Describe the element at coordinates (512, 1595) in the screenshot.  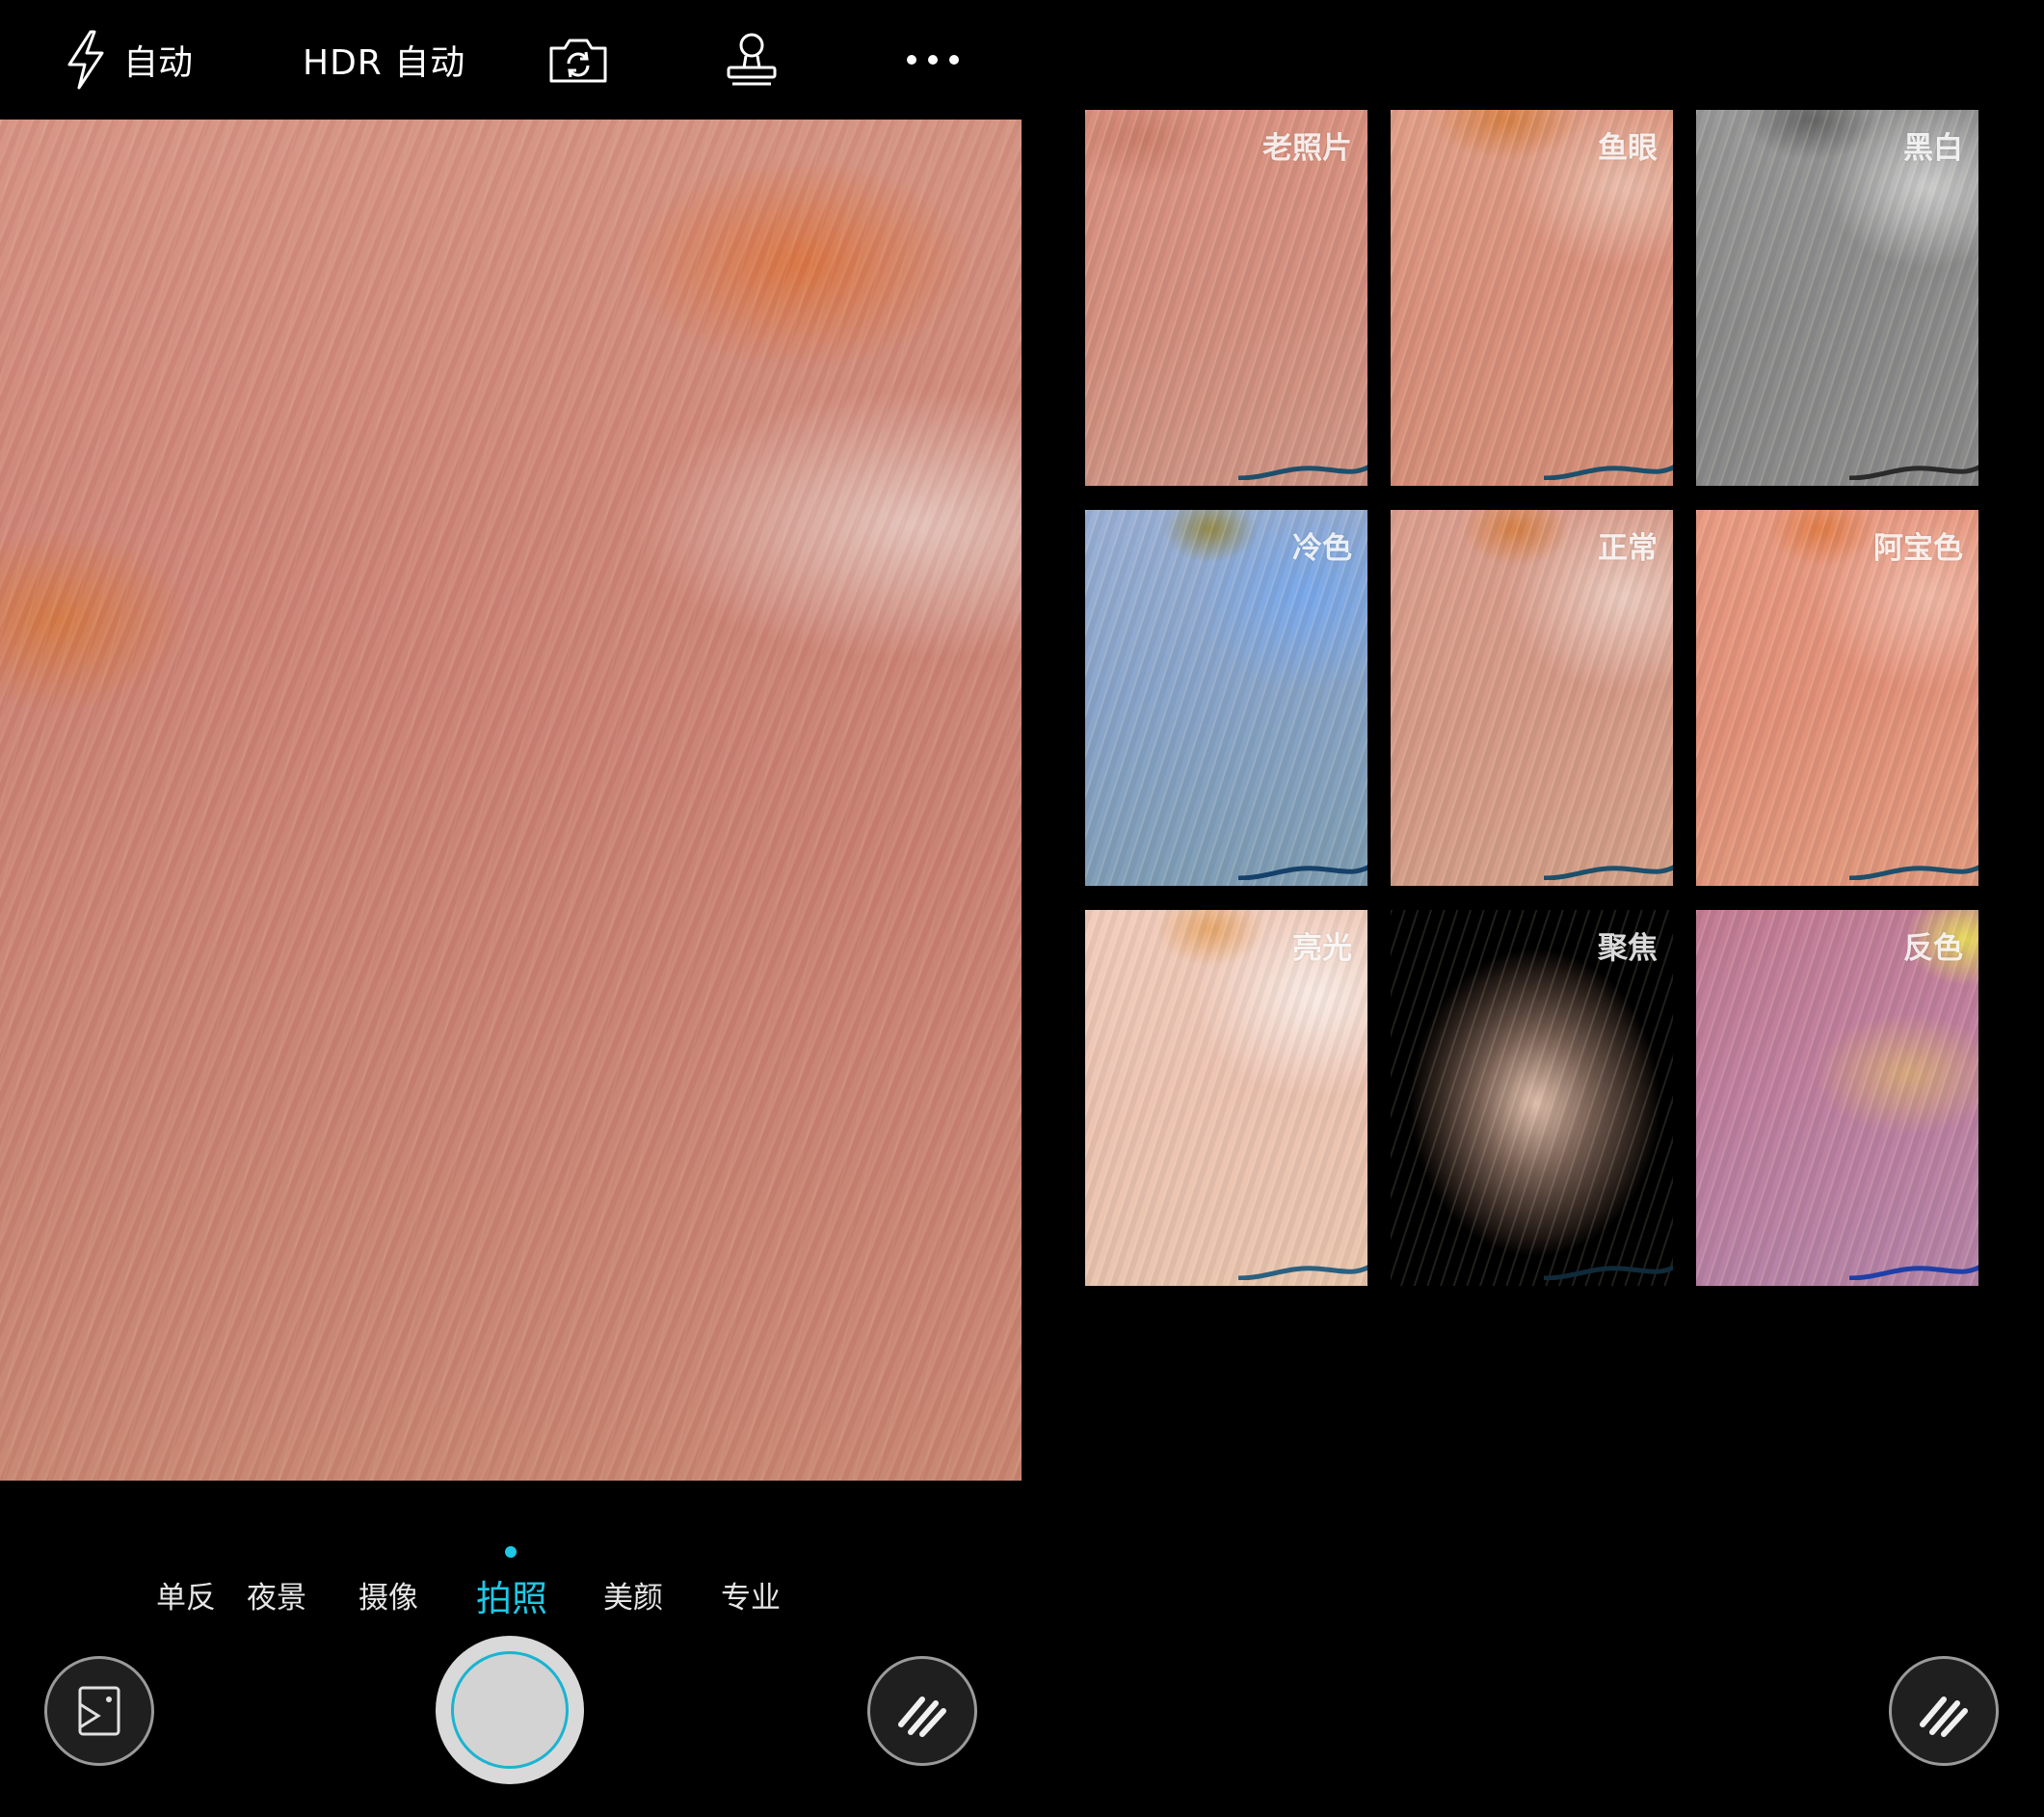
I see `mode-photo: 拍照` at that location.